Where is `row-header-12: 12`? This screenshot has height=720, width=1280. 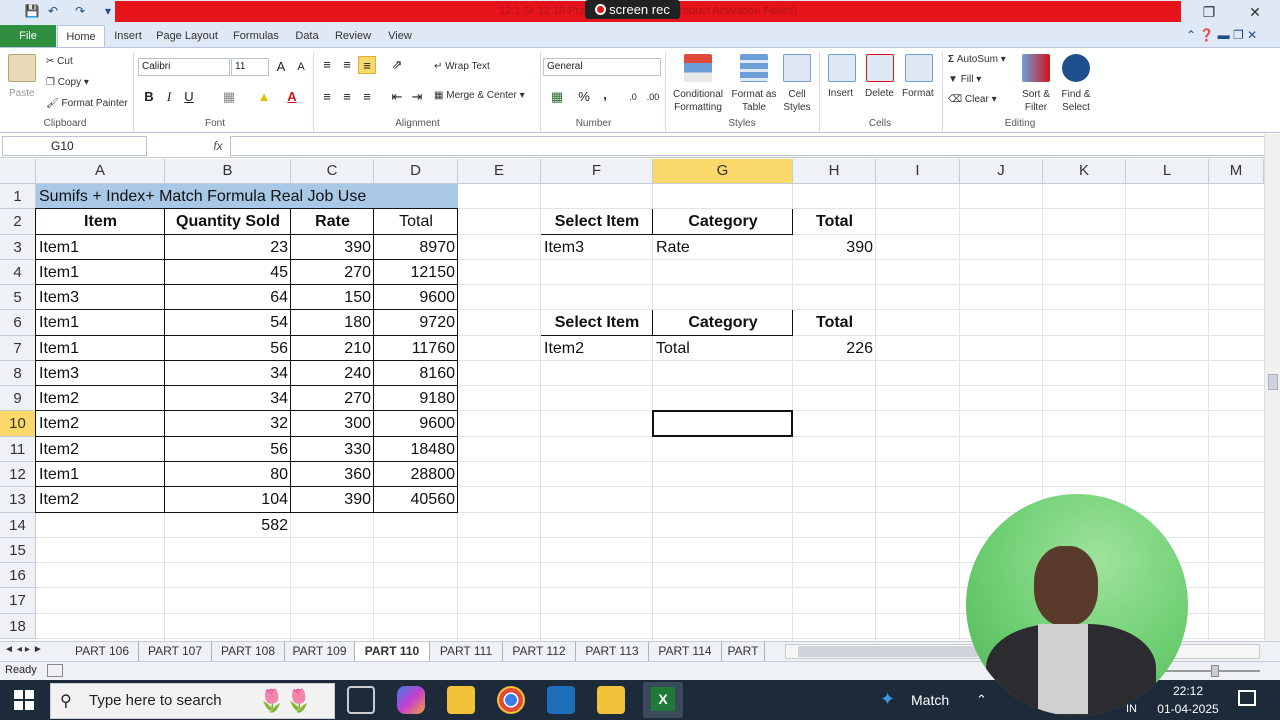 row-header-12: 12 is located at coordinates (18, 474).